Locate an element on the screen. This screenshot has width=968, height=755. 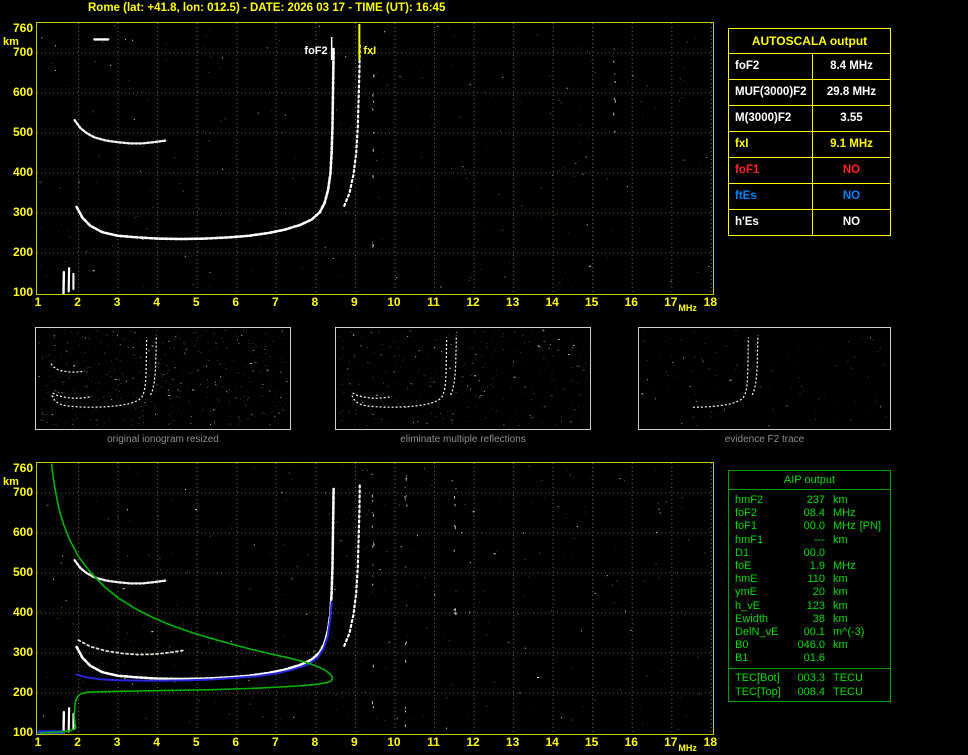
svg-bot-xtick-15: 15 is located at coordinates (592, 742).